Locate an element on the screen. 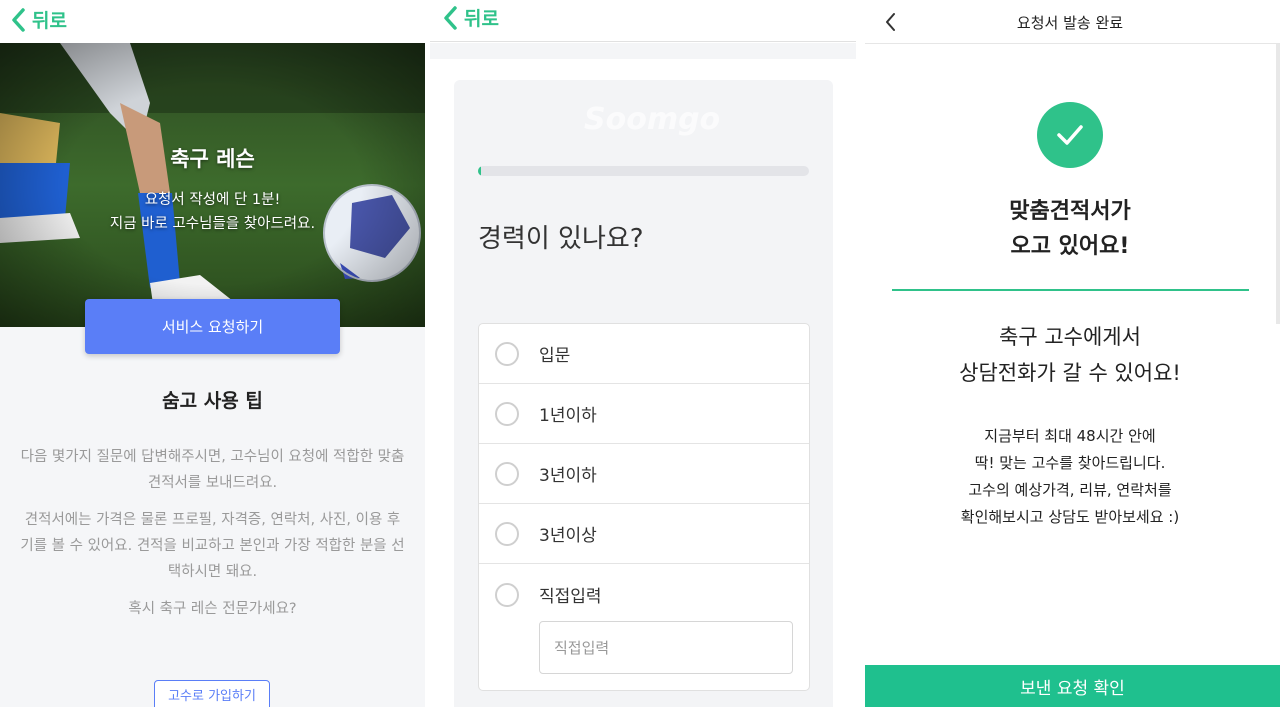  progress-bar is located at coordinates (643, 171).